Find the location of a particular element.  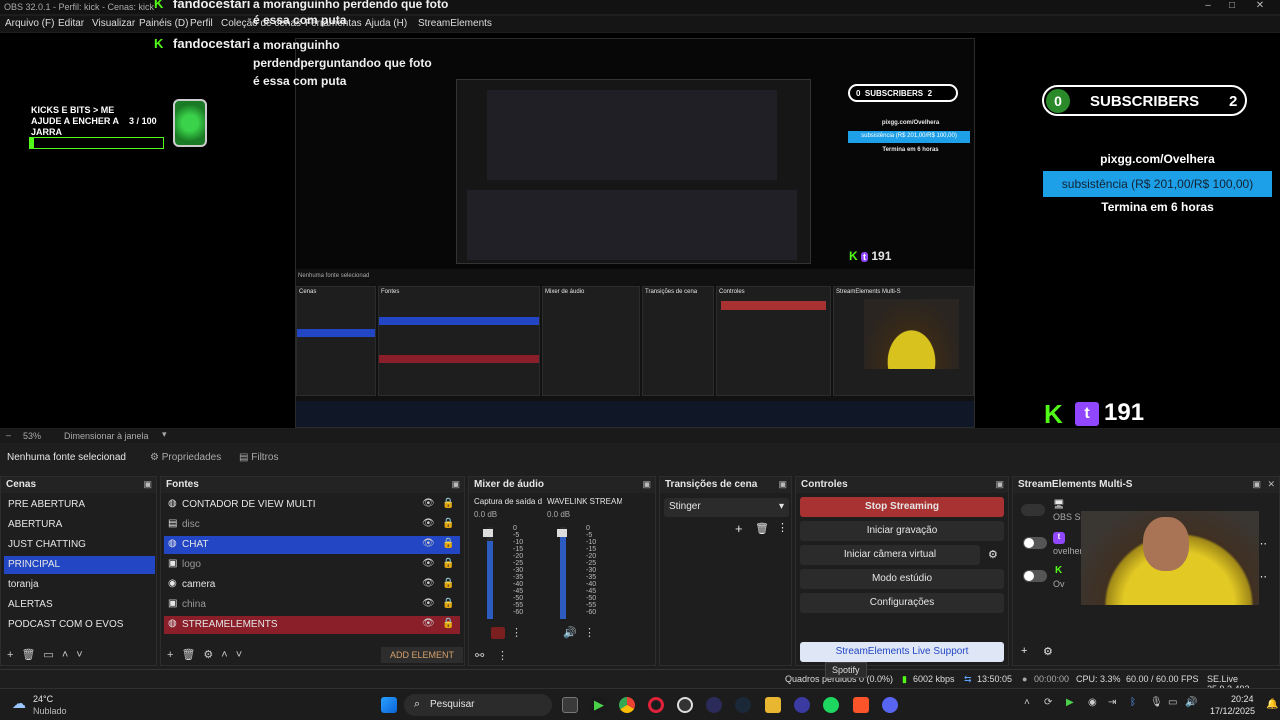

stop-streaming-button: Stop Streaming is located at coordinates (902, 507).